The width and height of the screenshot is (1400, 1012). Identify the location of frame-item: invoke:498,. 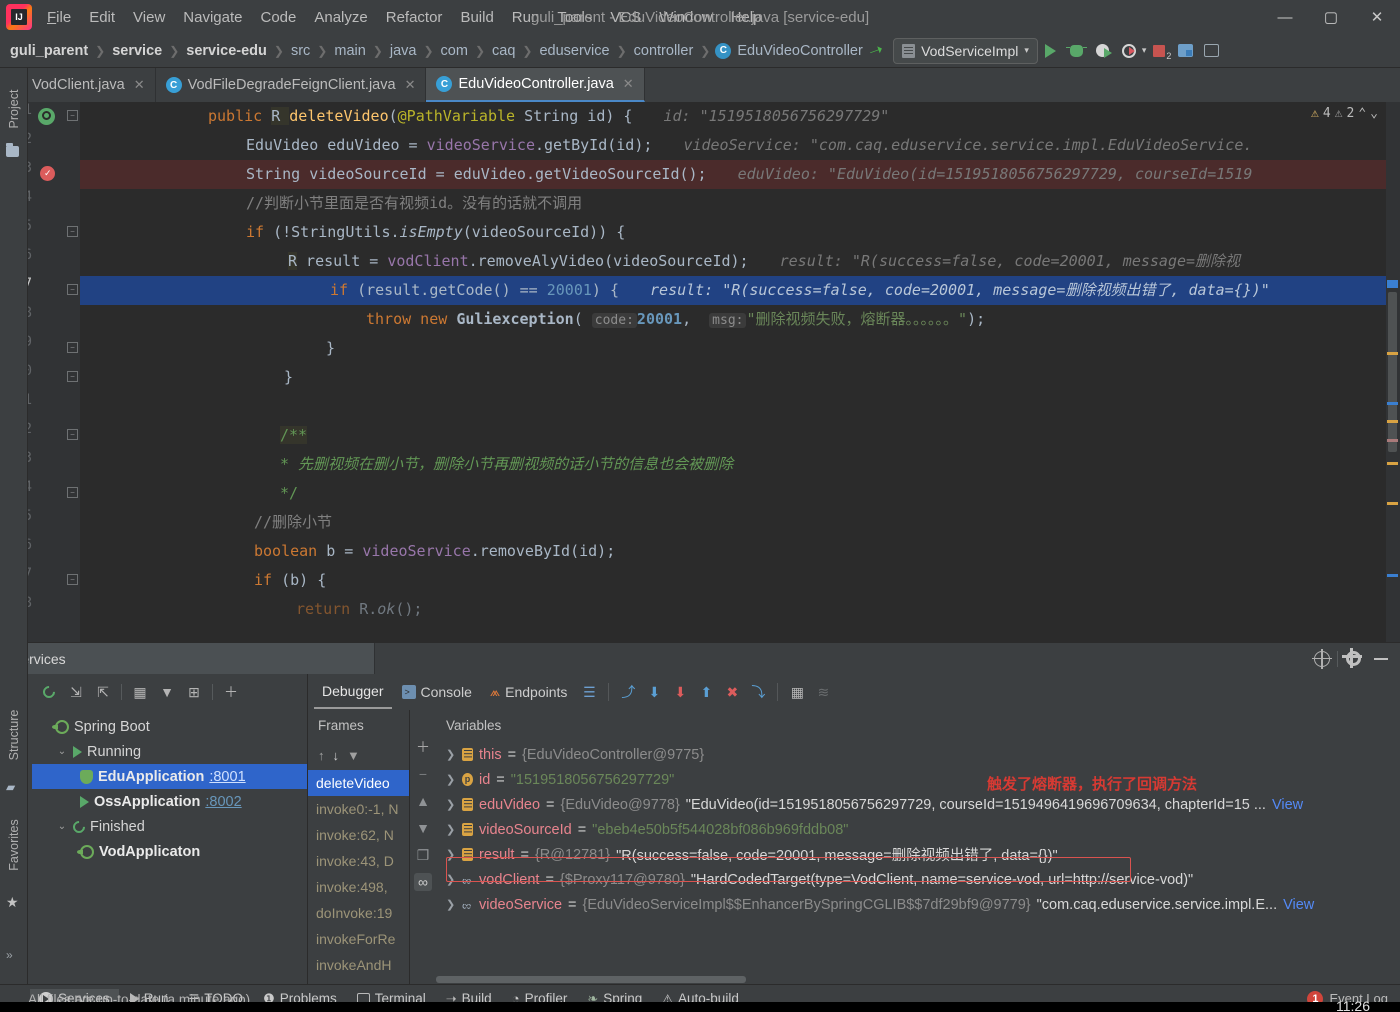
(358, 887).